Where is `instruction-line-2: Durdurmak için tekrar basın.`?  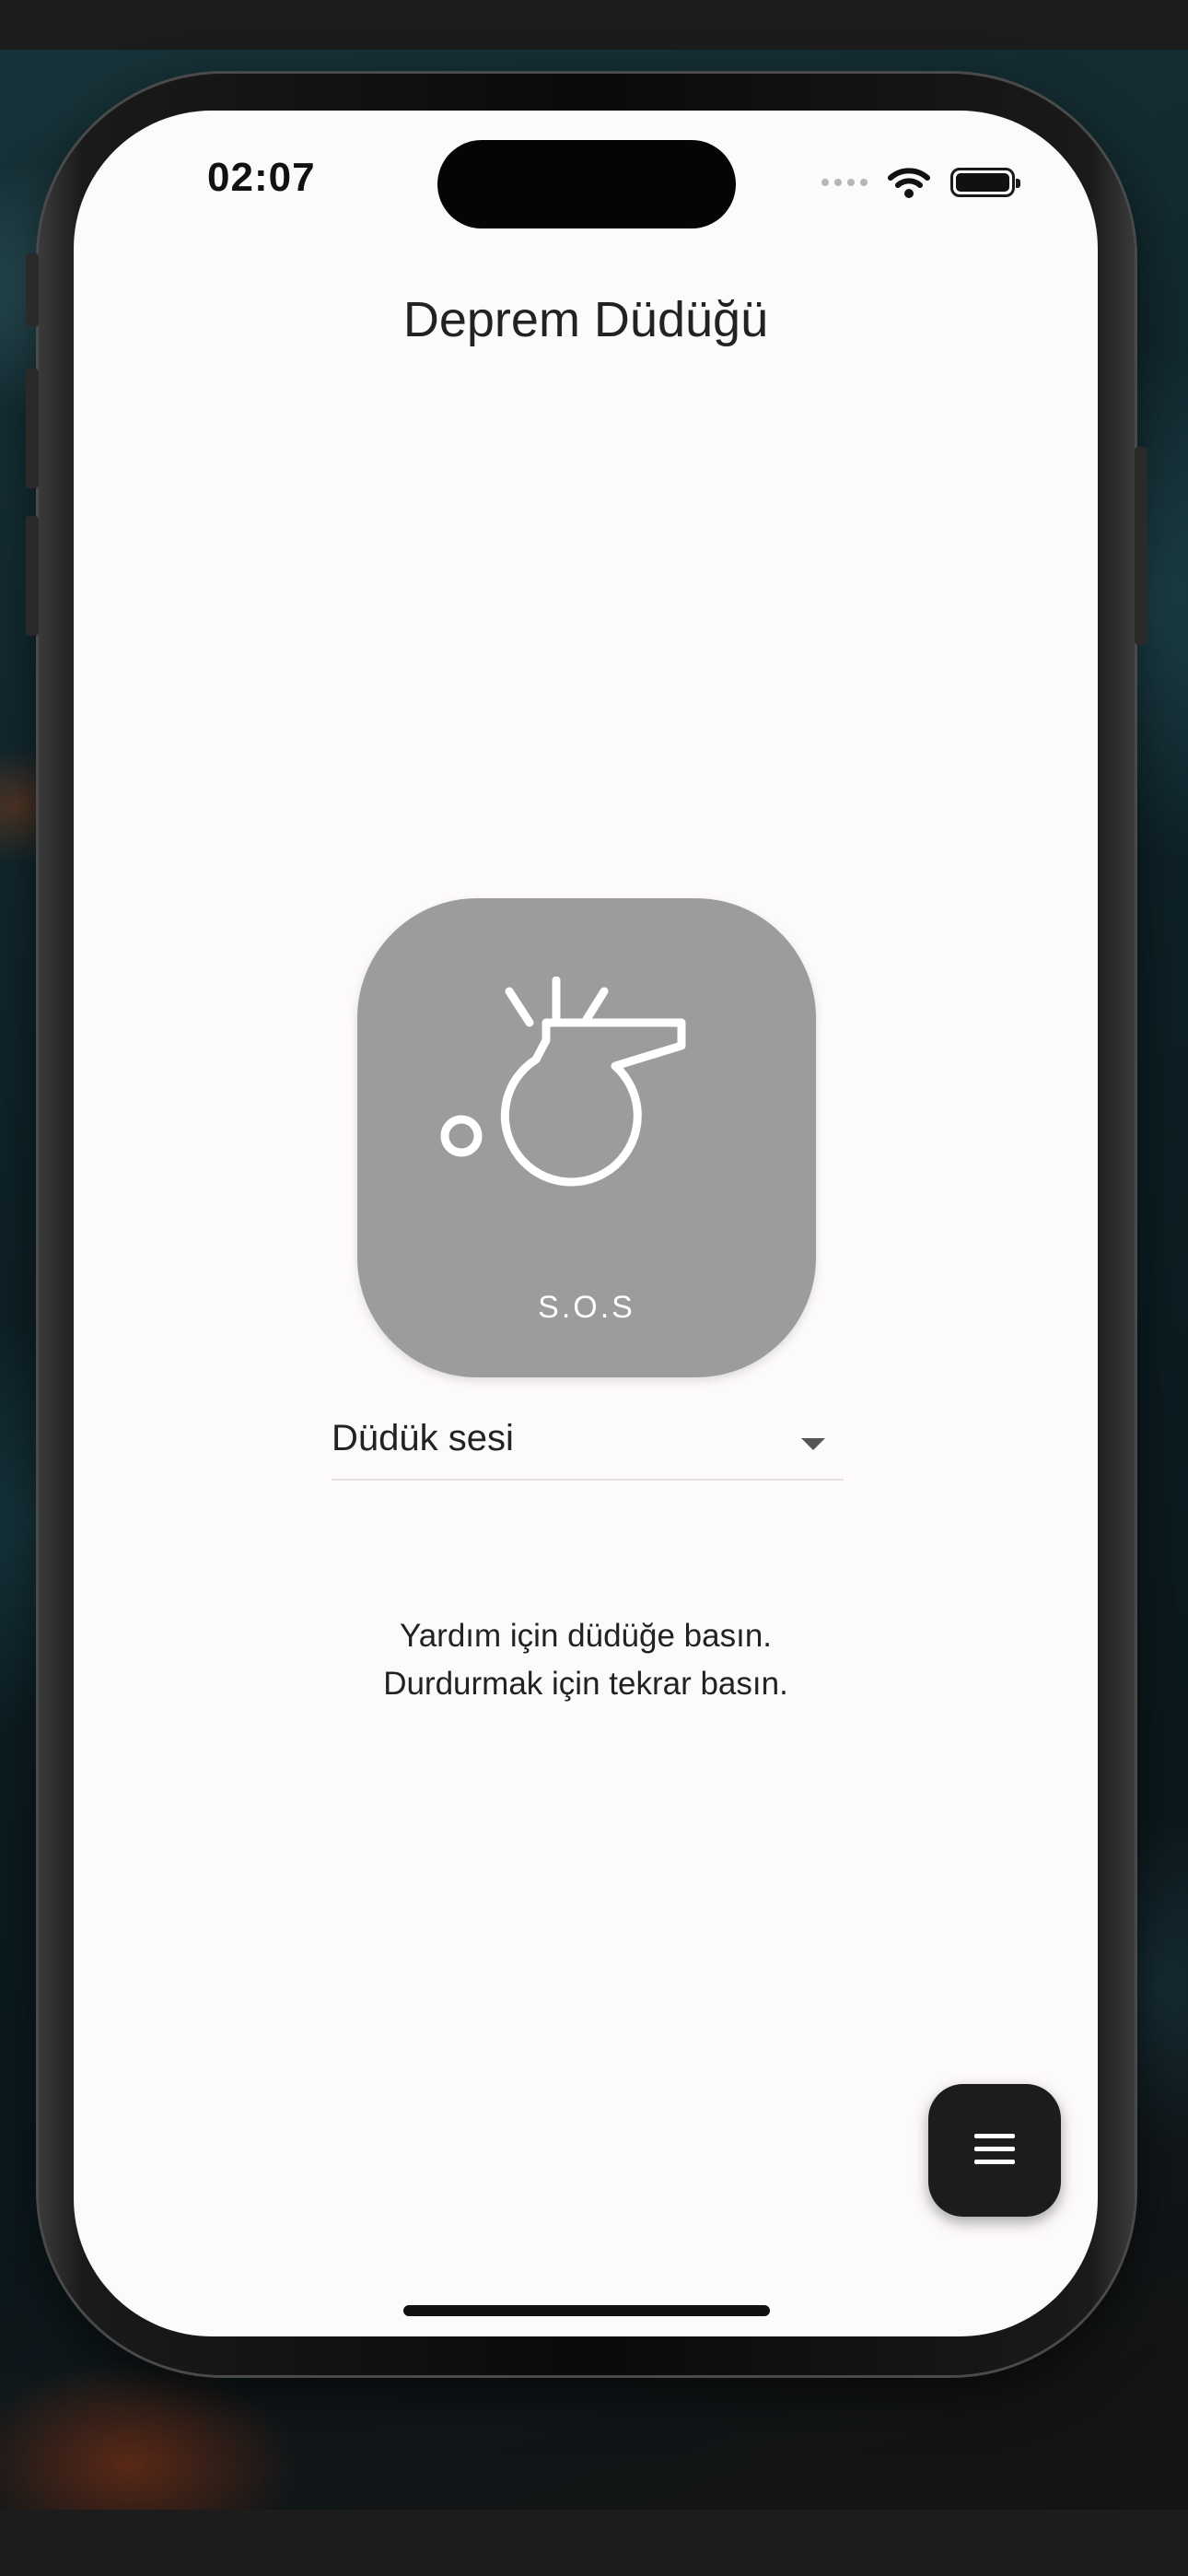 instruction-line-2: Durdurmak için tekrar basın. is located at coordinates (585, 1684).